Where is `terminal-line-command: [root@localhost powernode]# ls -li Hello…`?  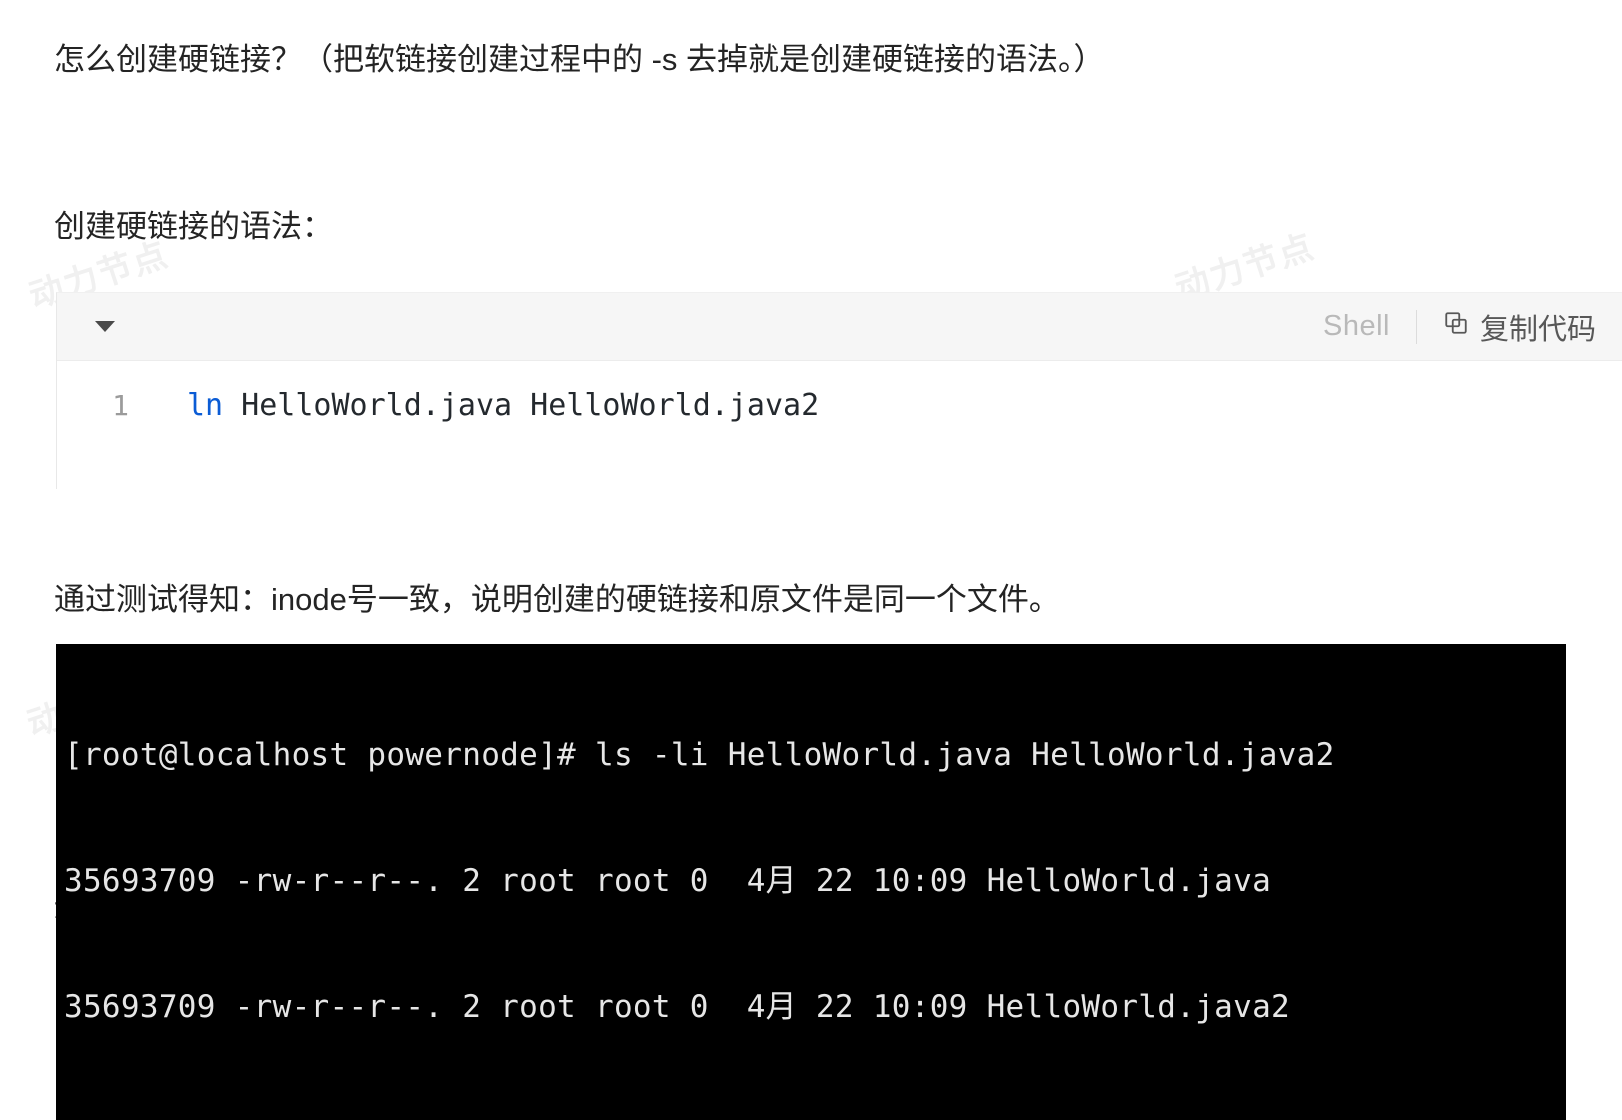
terminal-line-command: [root@localhost powernode]# ls -li Hello… is located at coordinates (699, 755).